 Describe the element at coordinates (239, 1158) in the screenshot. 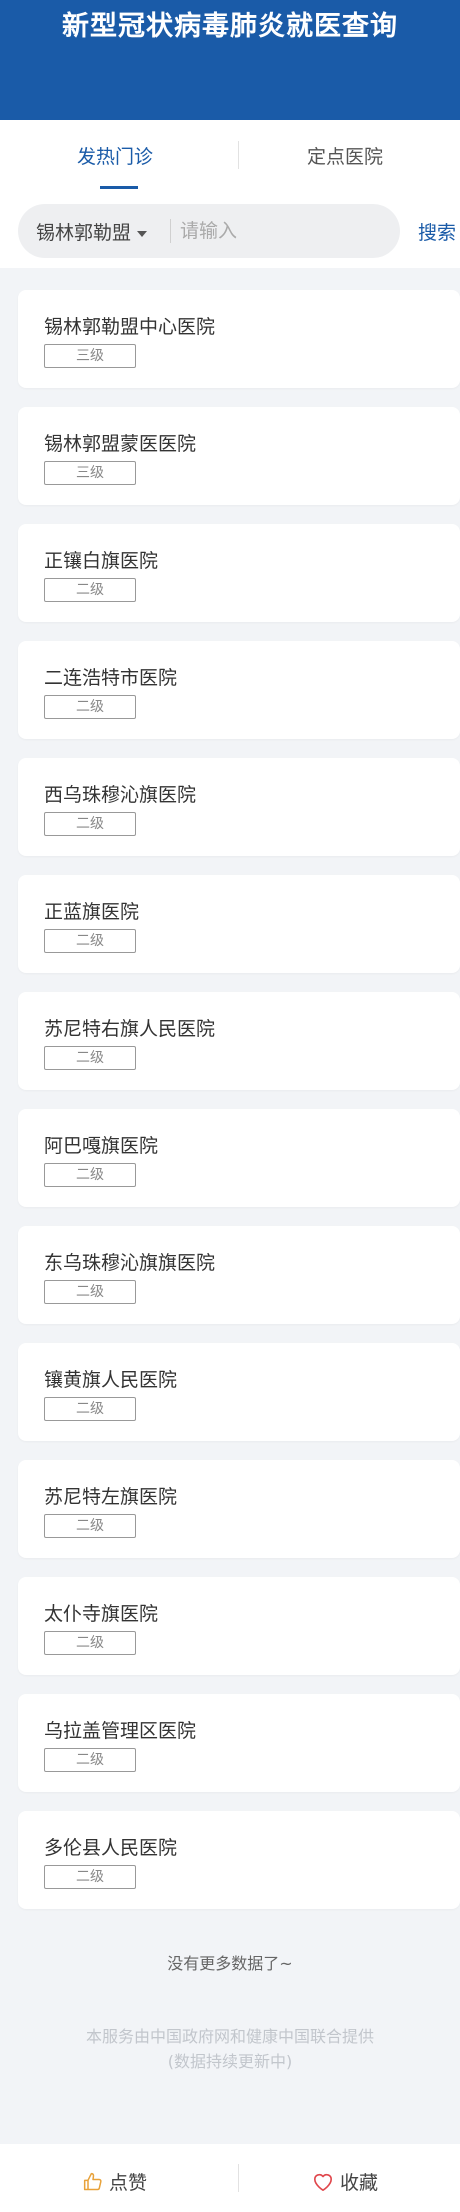

I see `hospital-card: 阿巴嘎旗医院 二级` at that location.